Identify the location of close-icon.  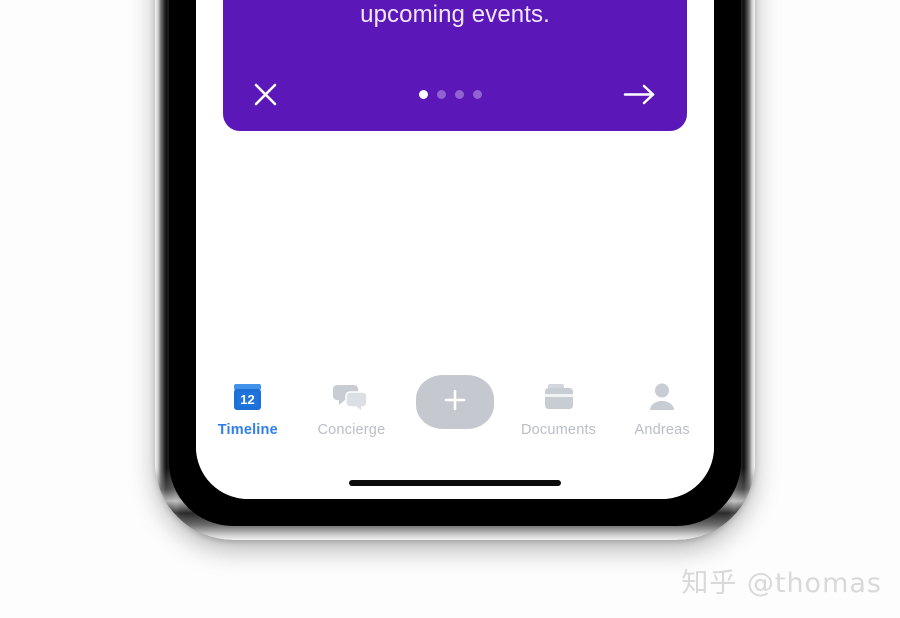
(265, 96).